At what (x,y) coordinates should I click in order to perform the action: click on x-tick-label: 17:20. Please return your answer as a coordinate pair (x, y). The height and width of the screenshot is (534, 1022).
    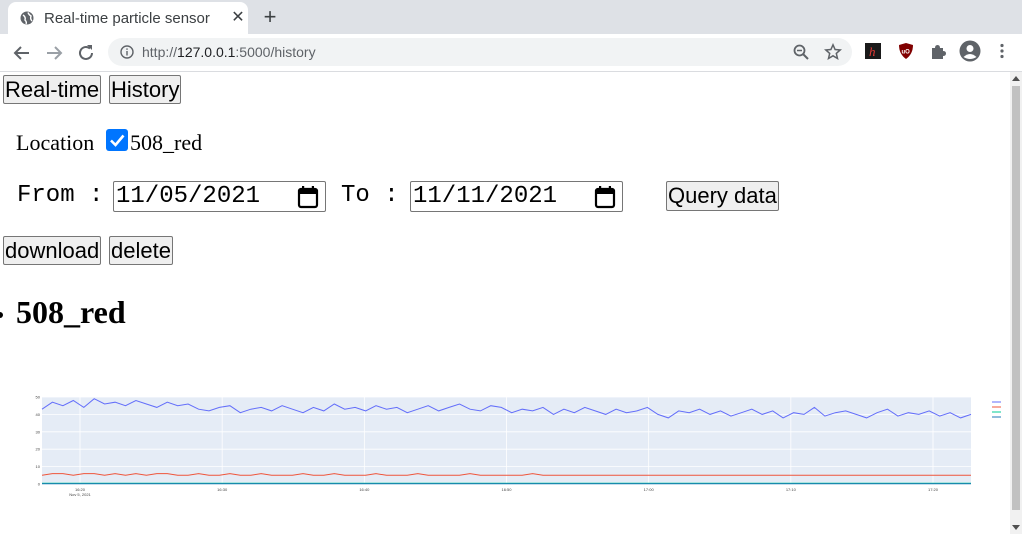
    Looking at the image, I should click on (933, 489).